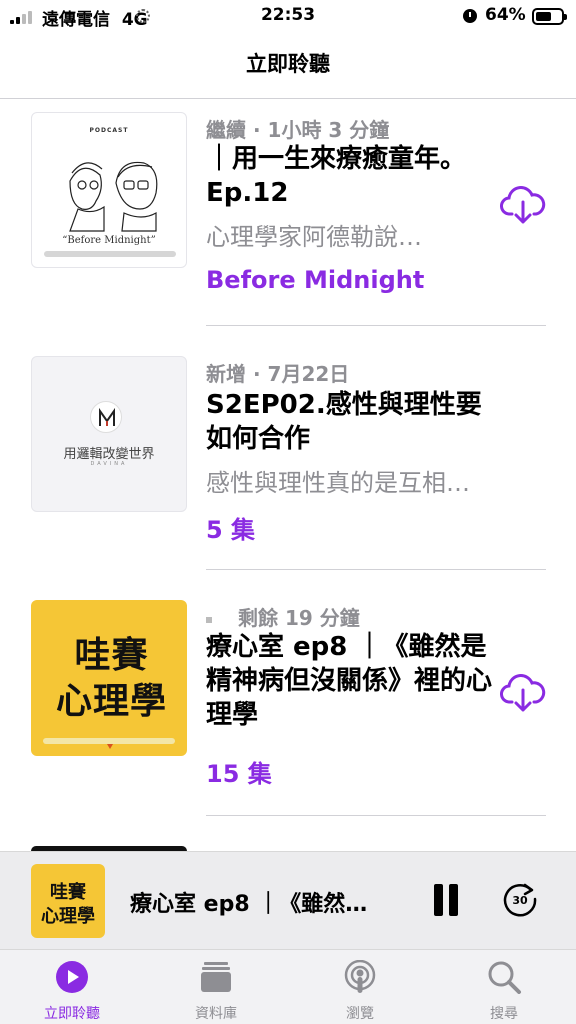 This screenshot has width=576, height=1024. Describe the element at coordinates (68, 892) in the screenshot. I see `mini-artwork-line1: 哇賽` at that location.